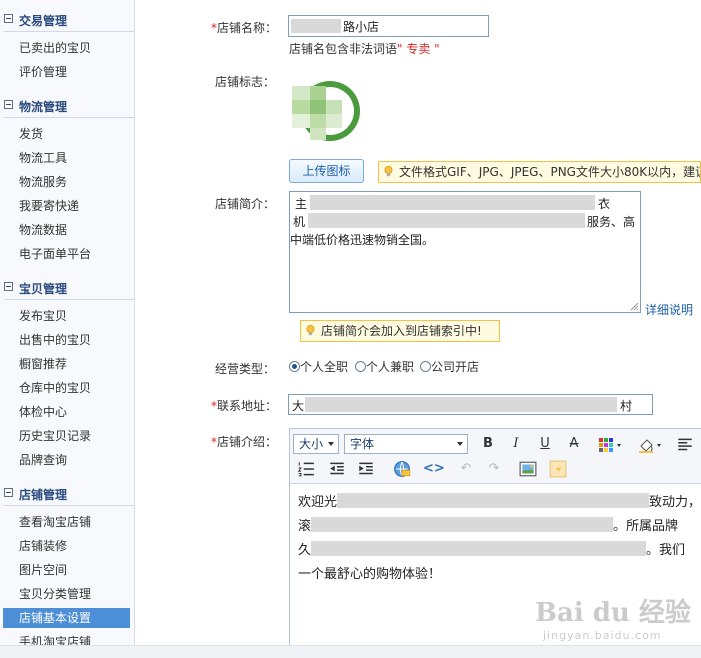 The width and height of the screenshot is (701, 658). Describe the element at coordinates (74, 546) in the screenshot. I see `sidebar-item-decorate: 店铺装修` at that location.